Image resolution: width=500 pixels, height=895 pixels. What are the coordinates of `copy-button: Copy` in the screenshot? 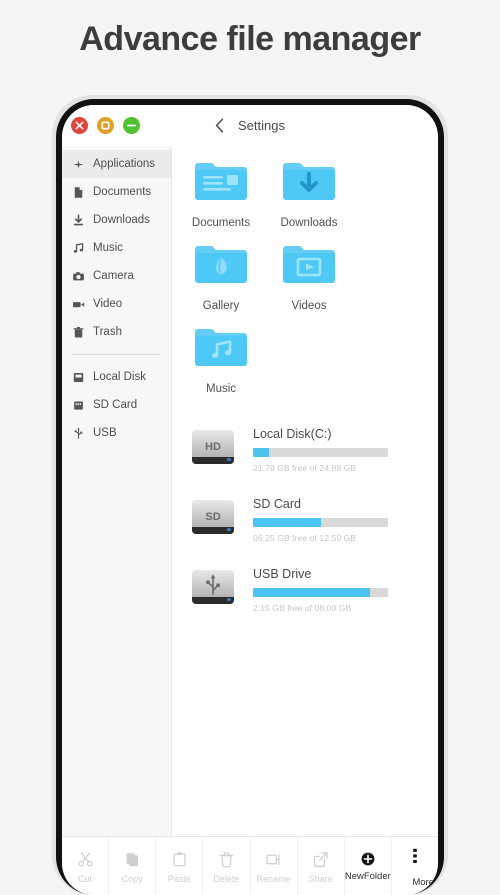 It's located at (133, 866).